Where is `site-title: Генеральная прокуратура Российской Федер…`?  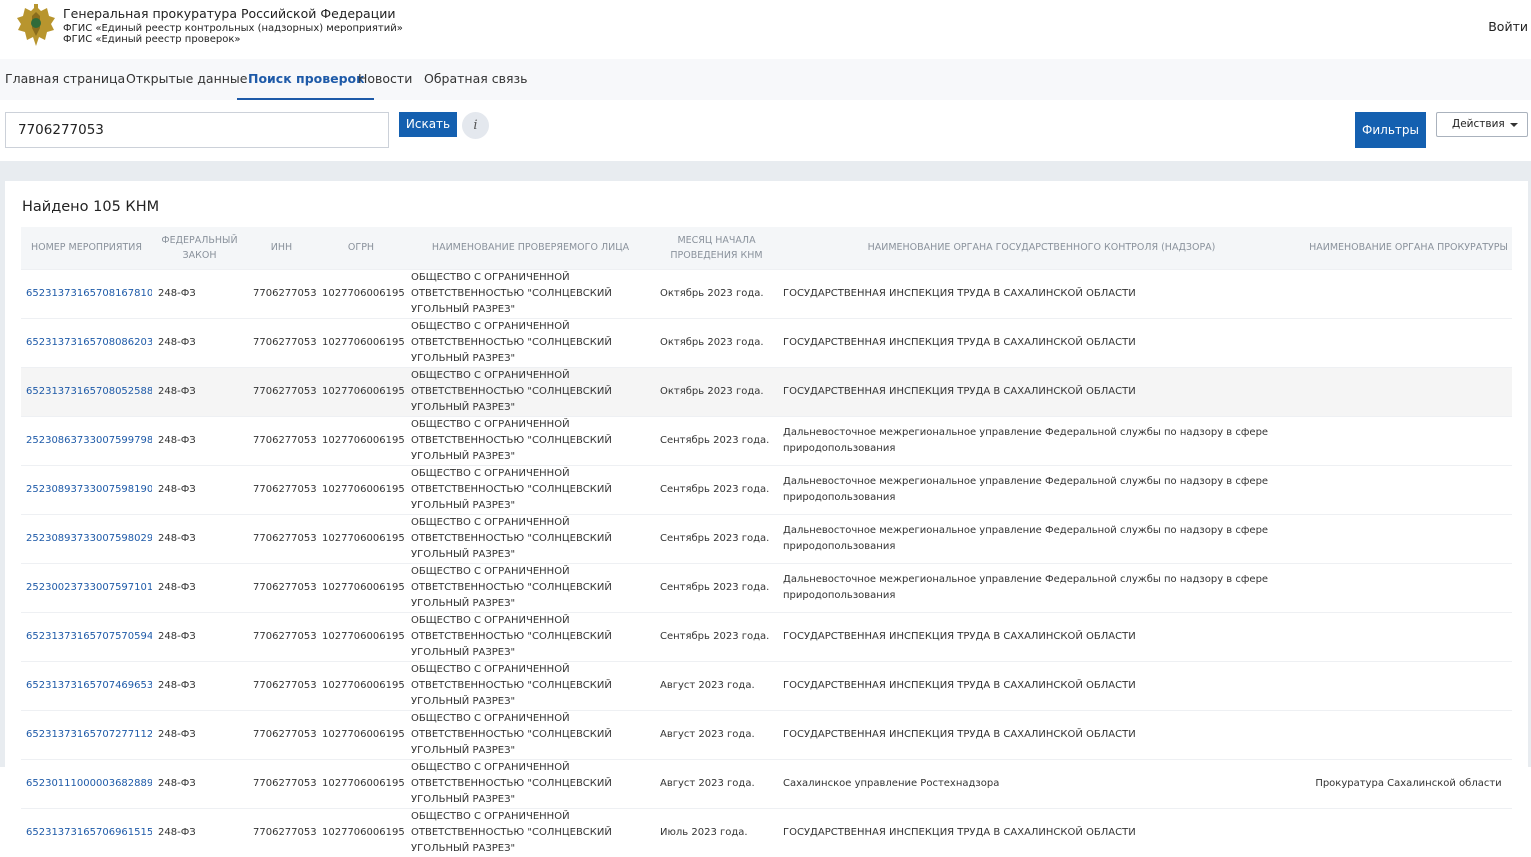 site-title: Генеральная прокуратура Российской Федер… is located at coordinates (229, 13).